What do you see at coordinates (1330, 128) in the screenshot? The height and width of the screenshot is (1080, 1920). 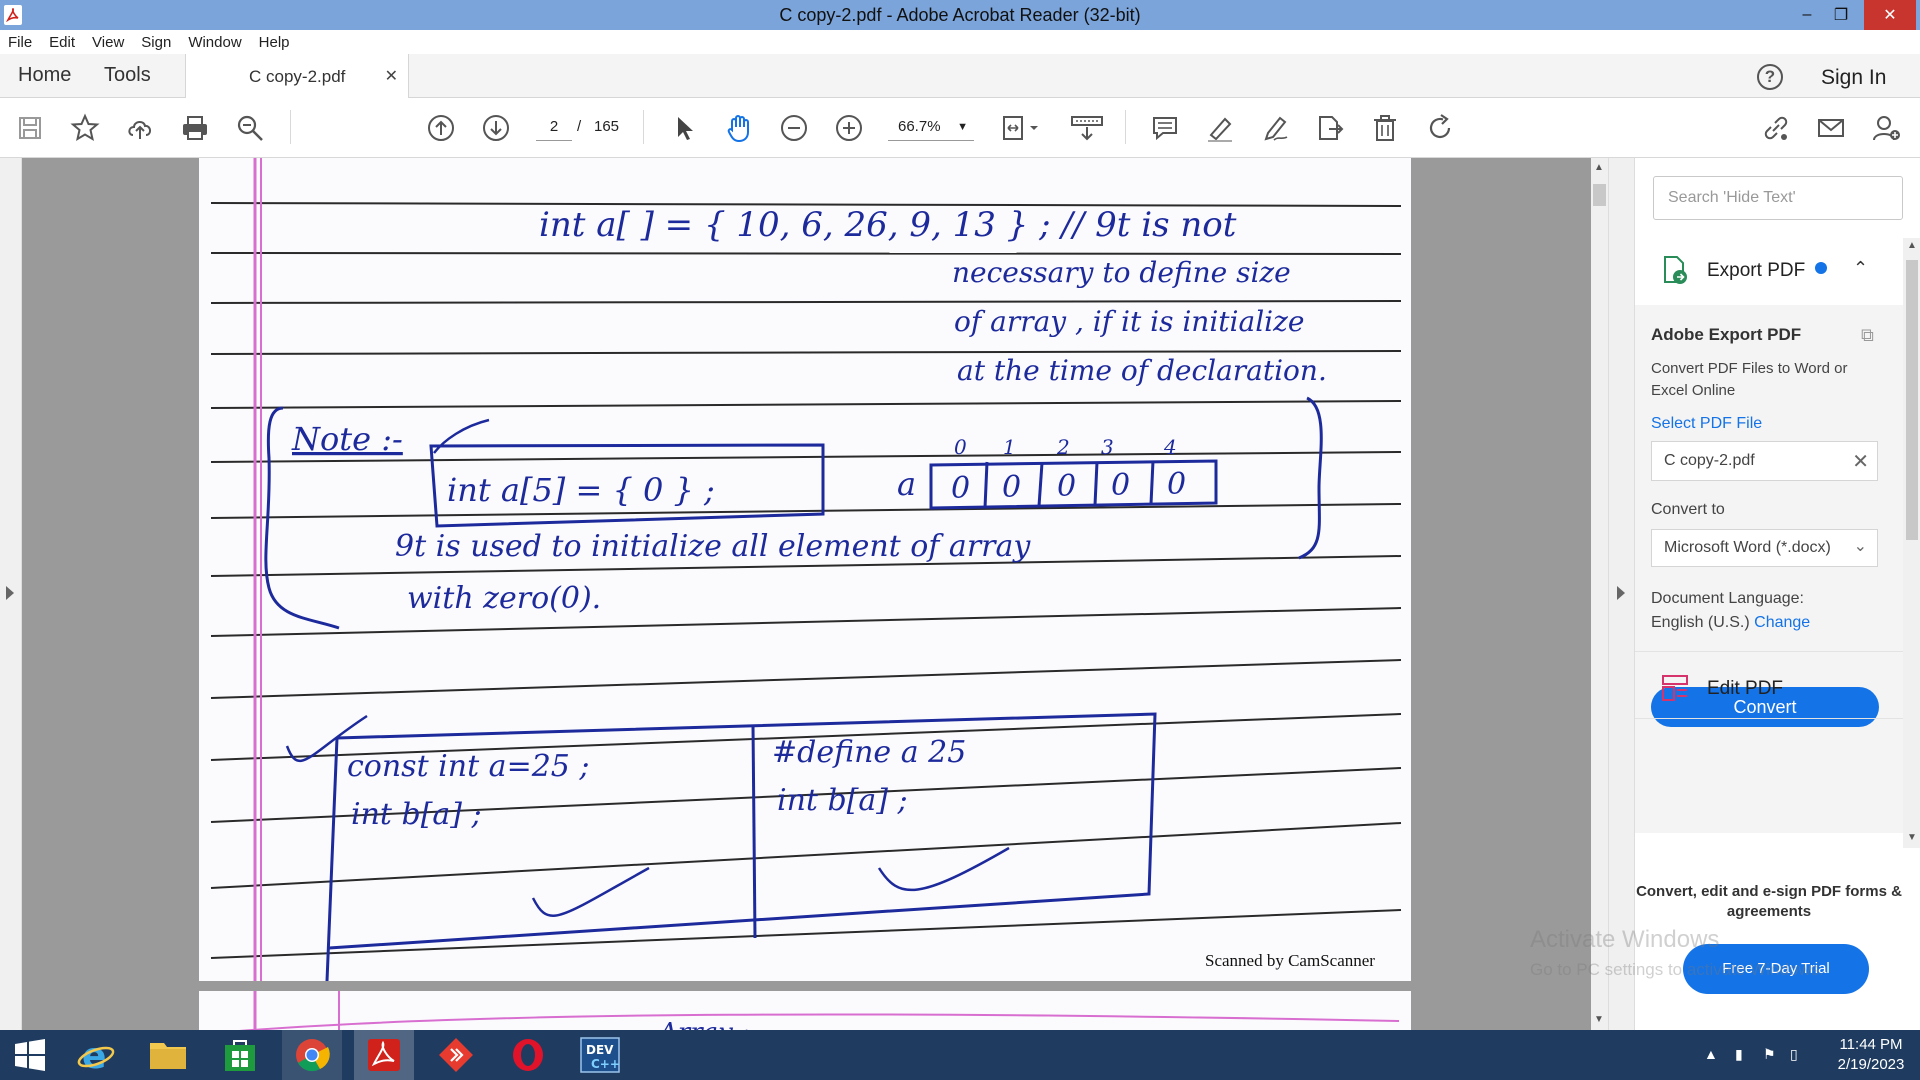 I see `export-pdf-tool-icon` at bounding box center [1330, 128].